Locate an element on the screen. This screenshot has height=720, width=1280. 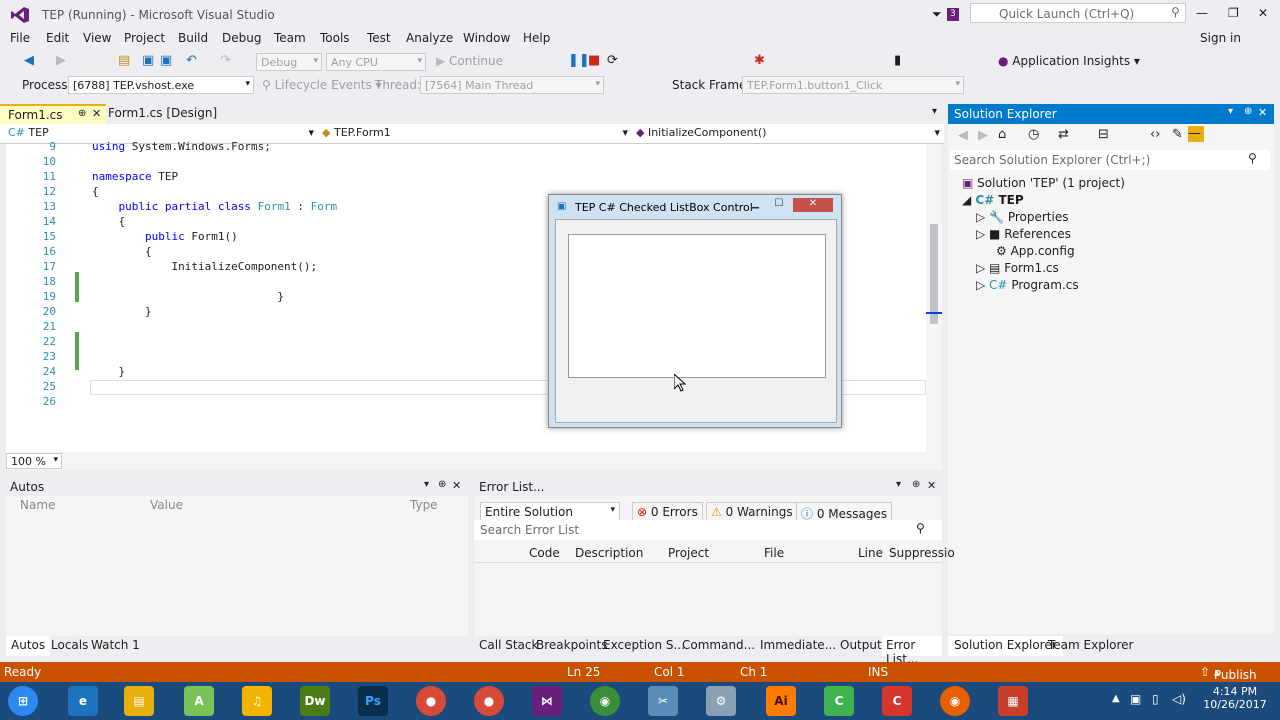
pause-icon: ❚❚ is located at coordinates (579, 60).